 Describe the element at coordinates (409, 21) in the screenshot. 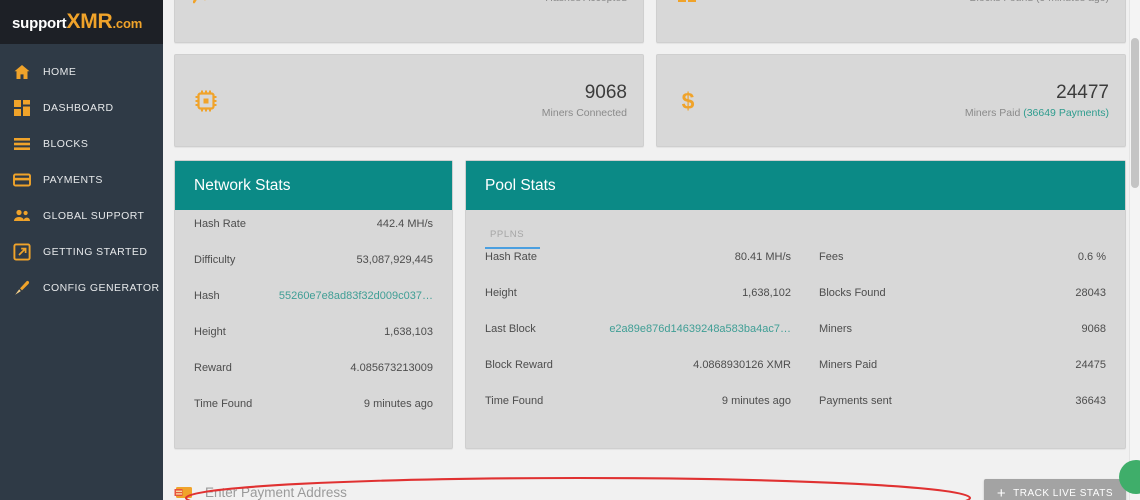

I see `stat-card-hashes-accepted: Hashes Accepted` at that location.